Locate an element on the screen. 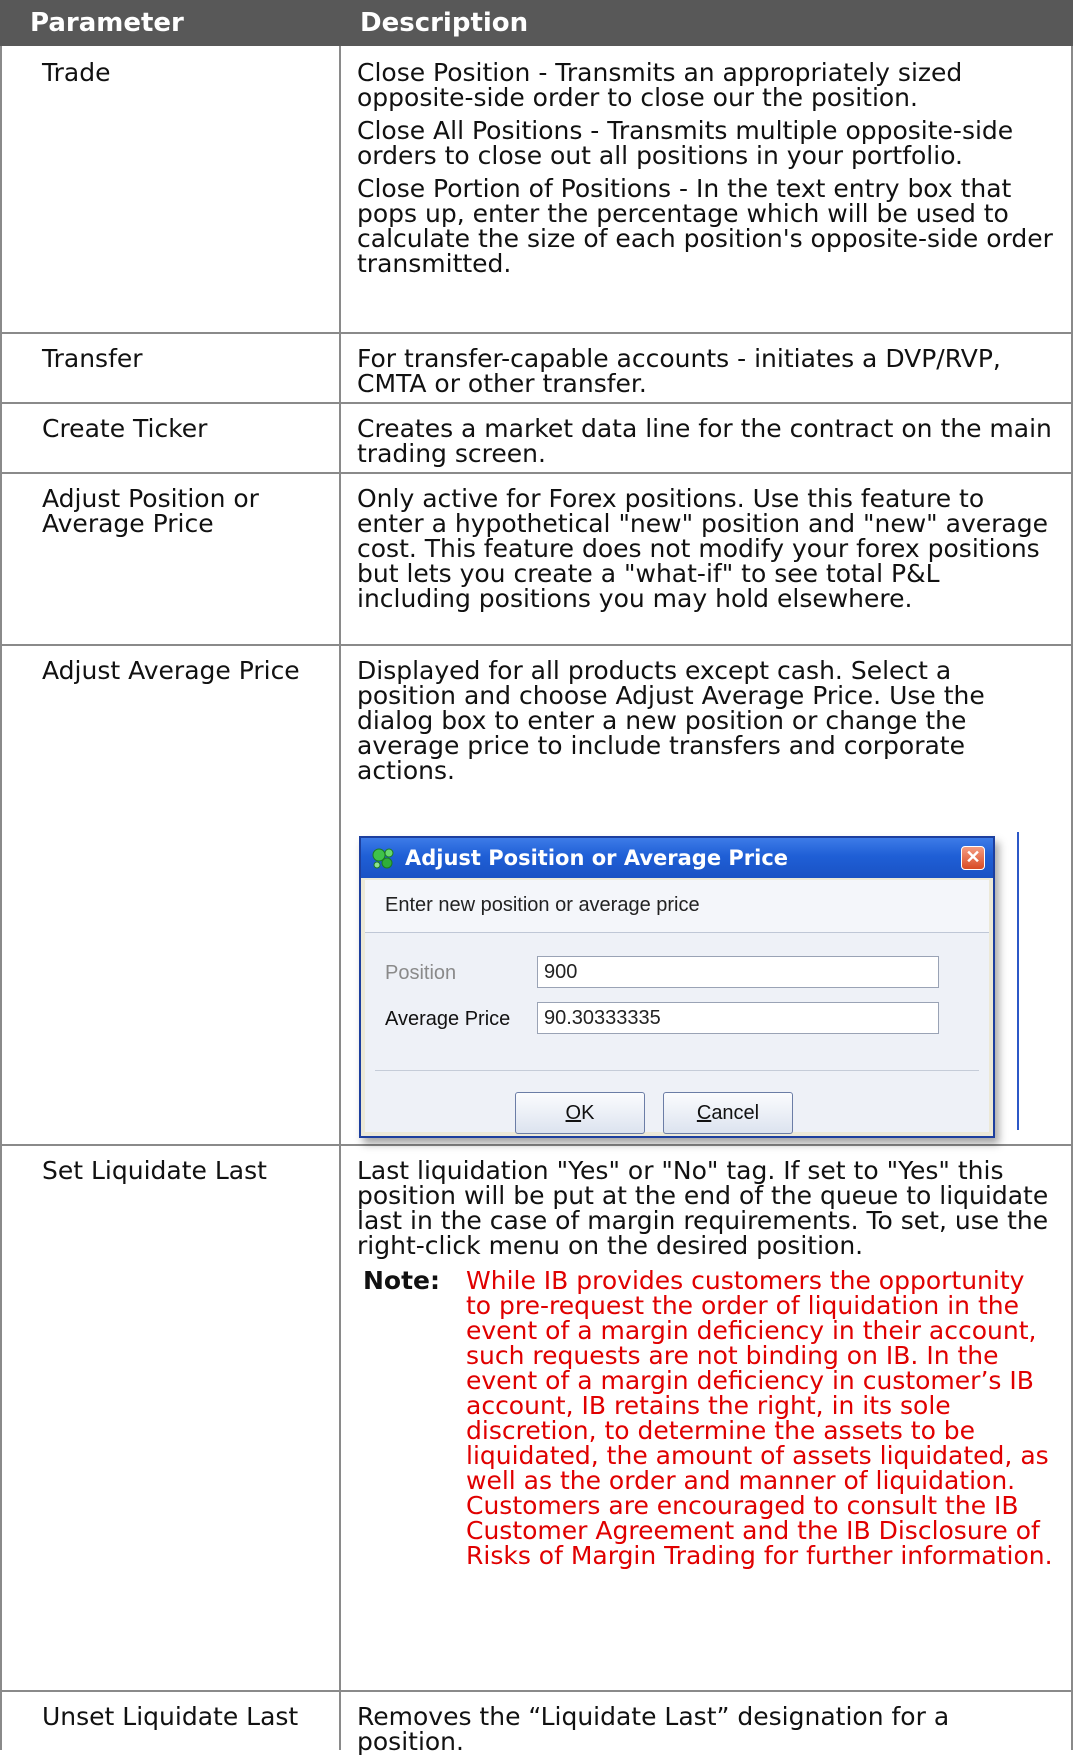 The width and height of the screenshot is (1073, 1762). column-header-description: Description is located at coordinates (707, 23).